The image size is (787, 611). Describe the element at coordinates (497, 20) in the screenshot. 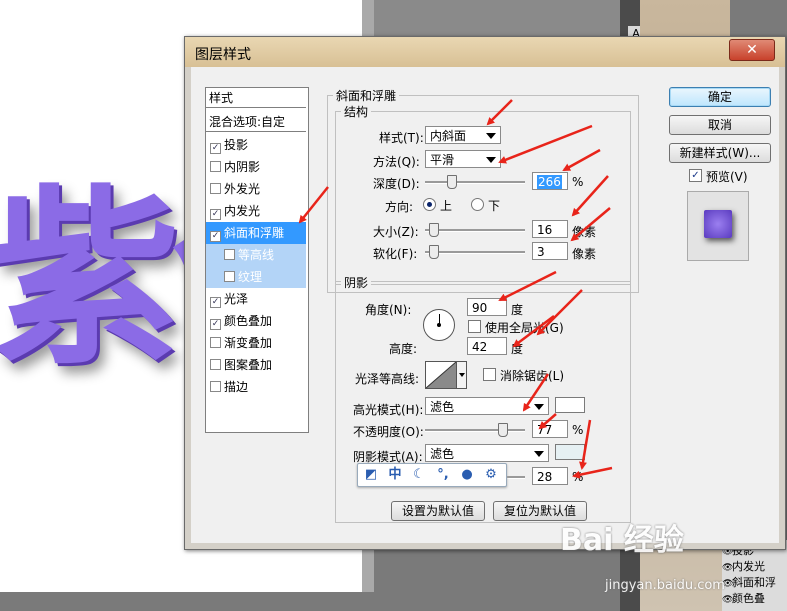

I see `workspace-background` at that location.